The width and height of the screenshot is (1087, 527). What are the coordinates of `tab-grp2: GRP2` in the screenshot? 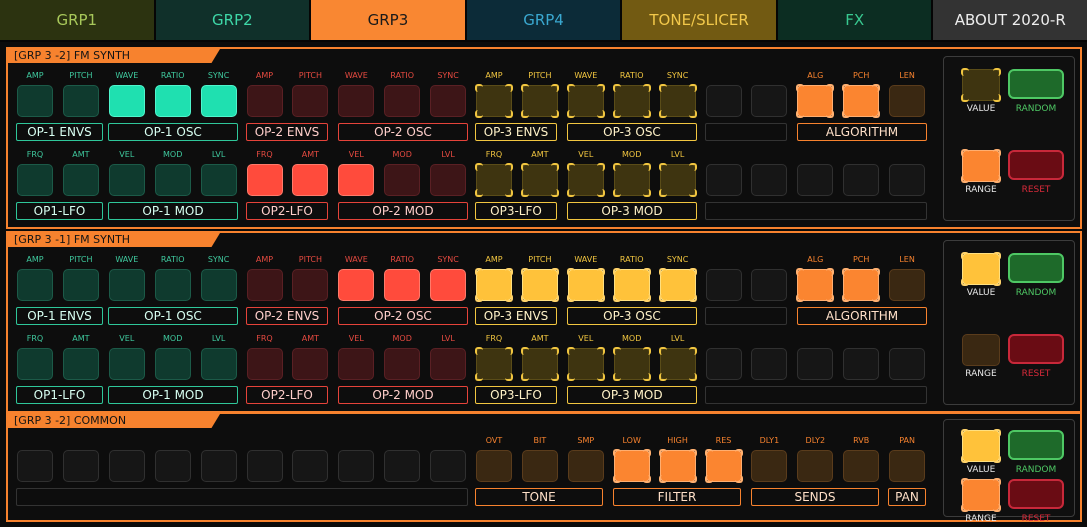 It's located at (232, 20).